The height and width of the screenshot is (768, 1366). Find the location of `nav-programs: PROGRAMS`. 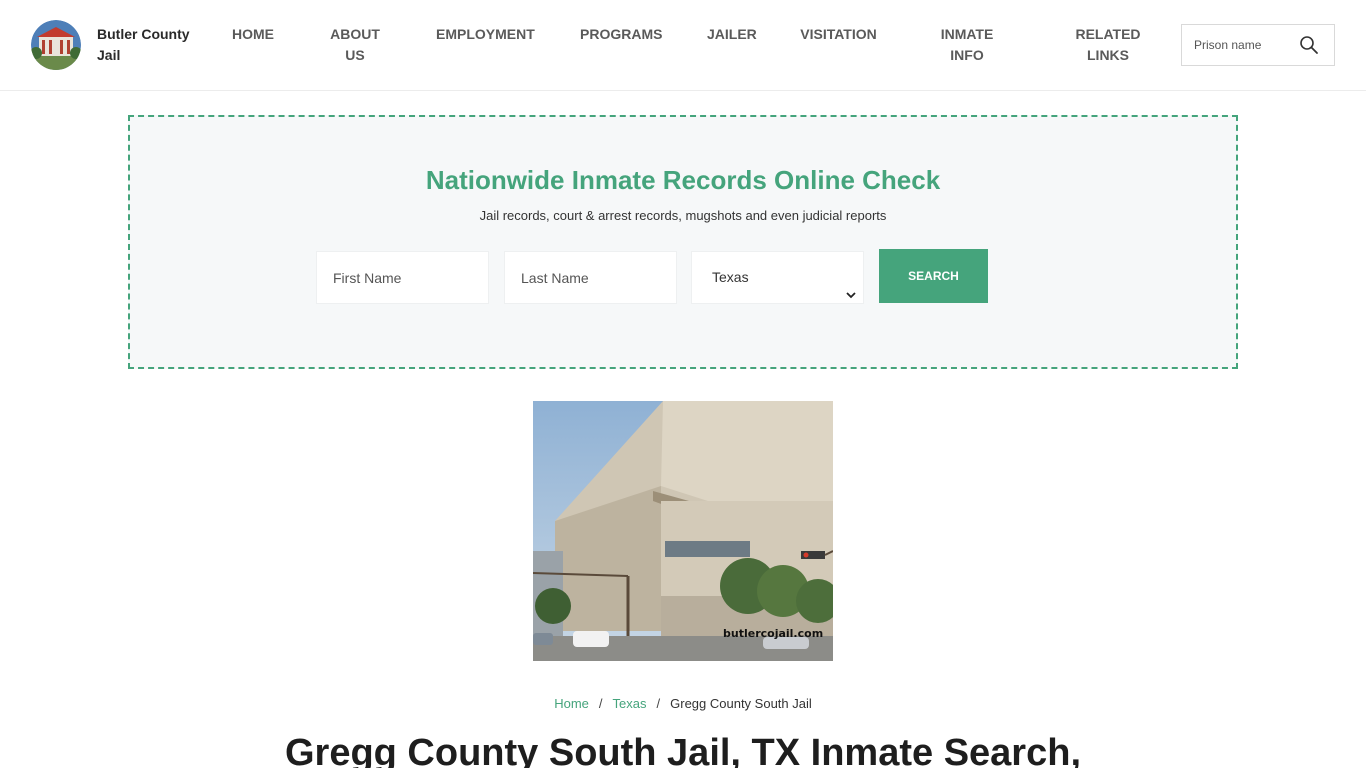

nav-programs: PROGRAMS is located at coordinates (621, 34).